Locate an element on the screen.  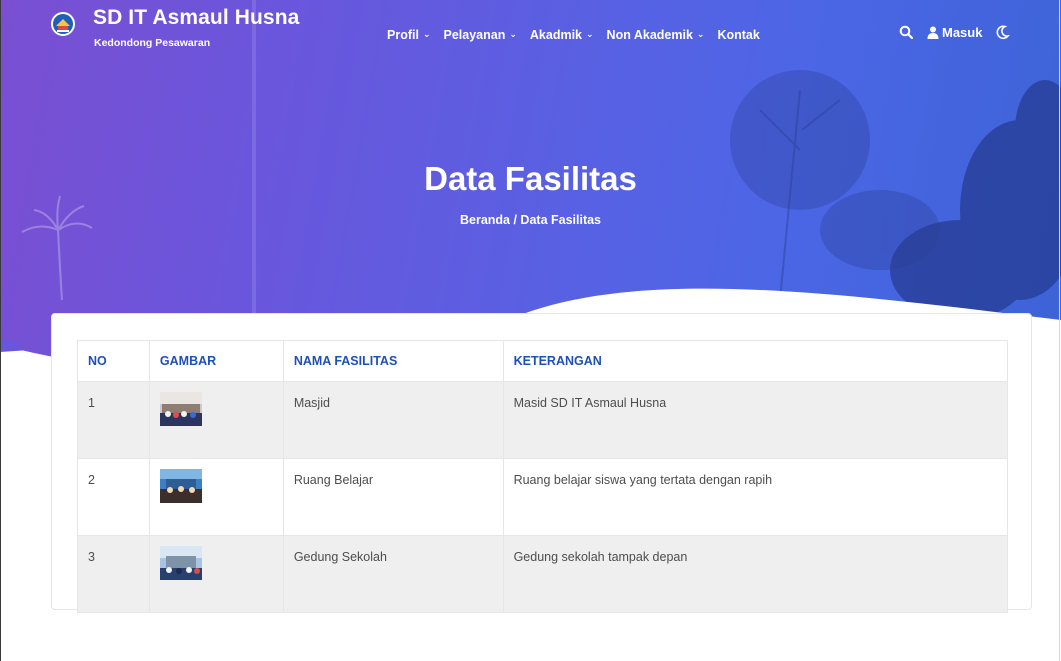
column-header-gambar: GAMBAR is located at coordinates (216, 361).